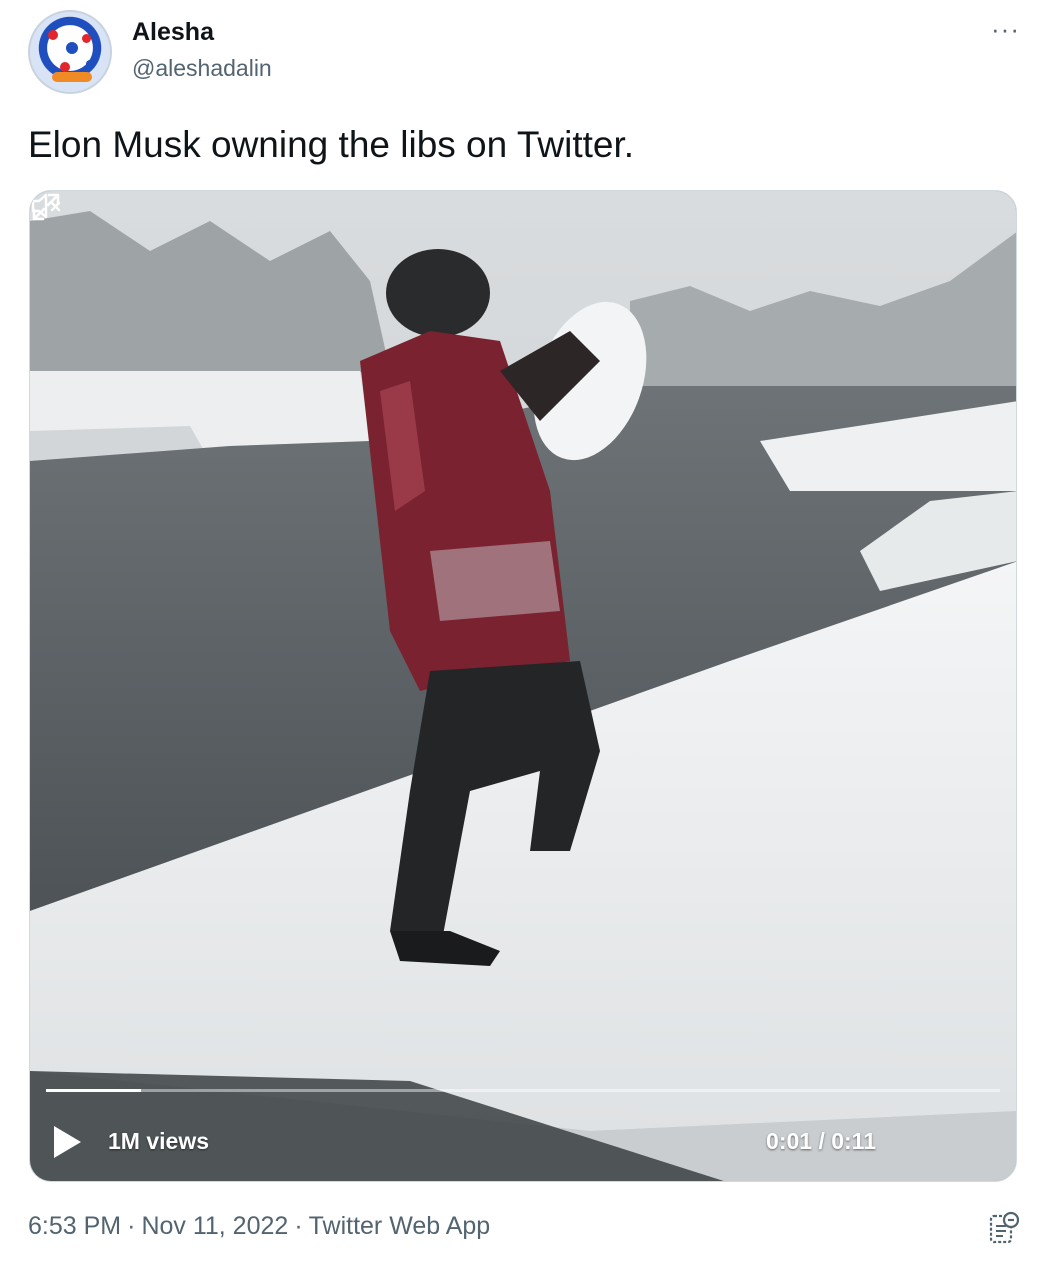 Image resolution: width=1040 pixels, height=1270 pixels. I want to click on video-time: 0:01 / 0:11, so click(821, 1141).